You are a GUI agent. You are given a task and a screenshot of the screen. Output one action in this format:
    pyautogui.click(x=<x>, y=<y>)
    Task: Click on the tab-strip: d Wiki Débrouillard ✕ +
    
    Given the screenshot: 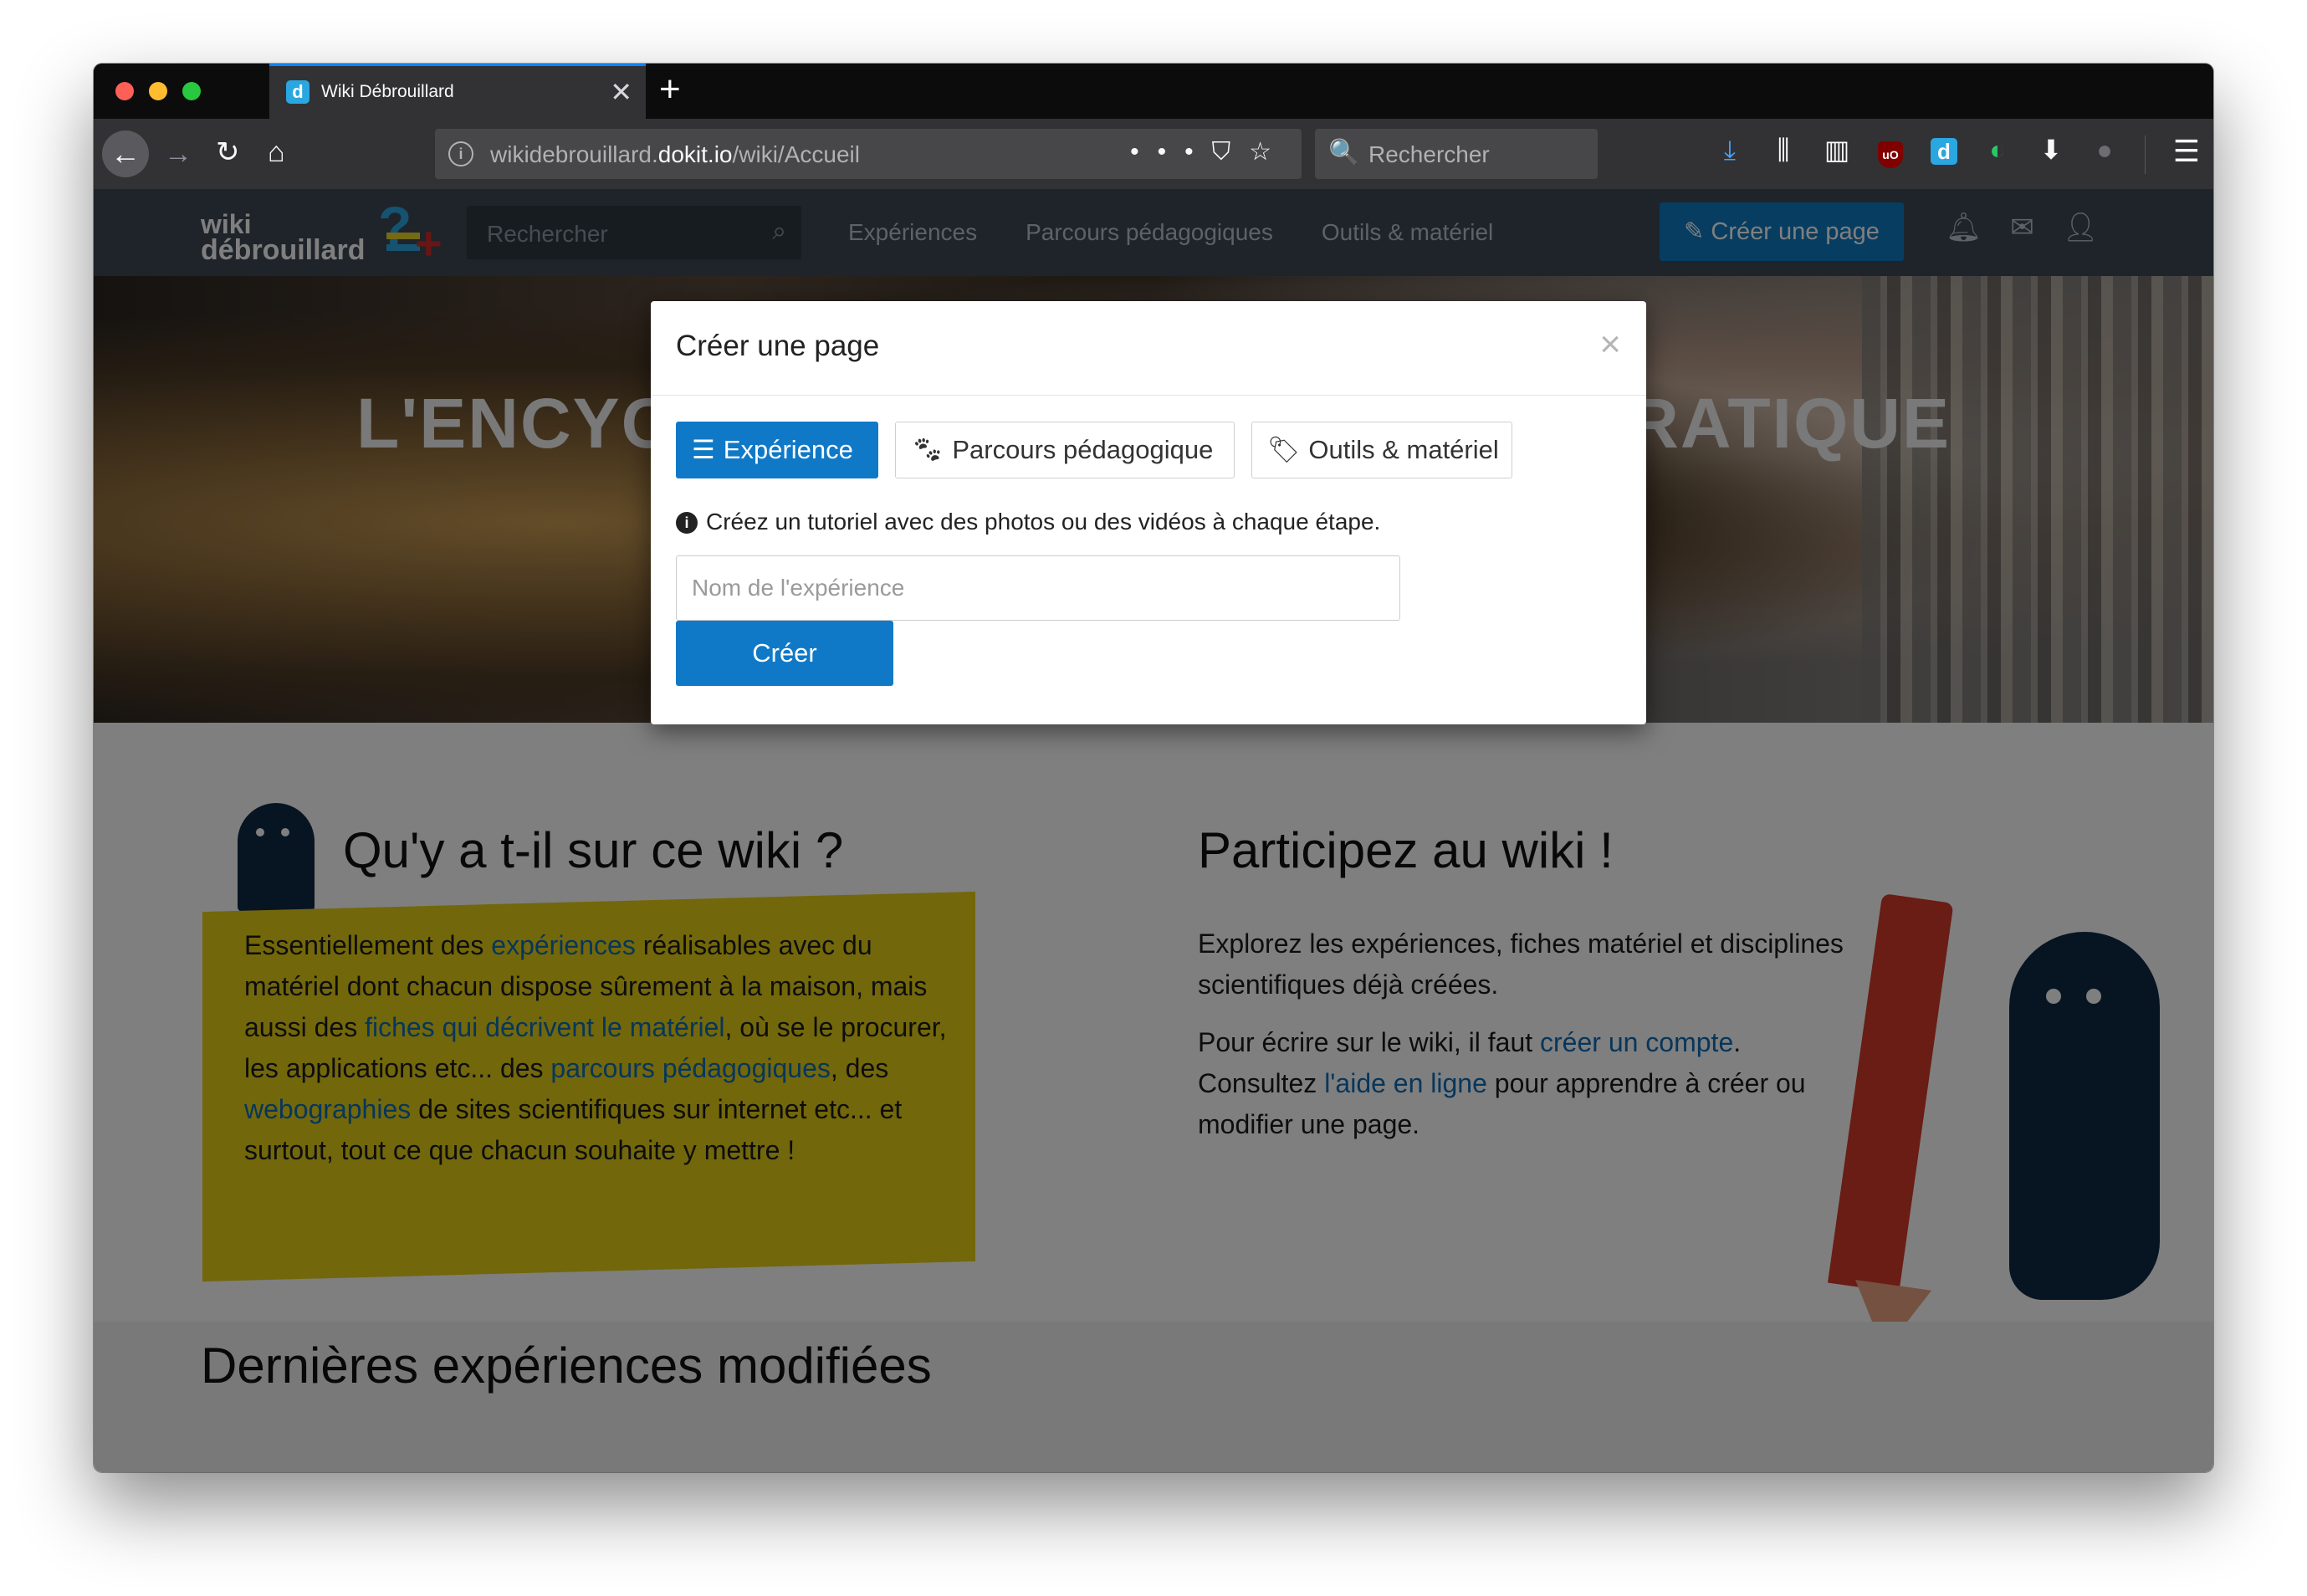 What is the action you would take?
    pyautogui.click(x=1153, y=92)
    